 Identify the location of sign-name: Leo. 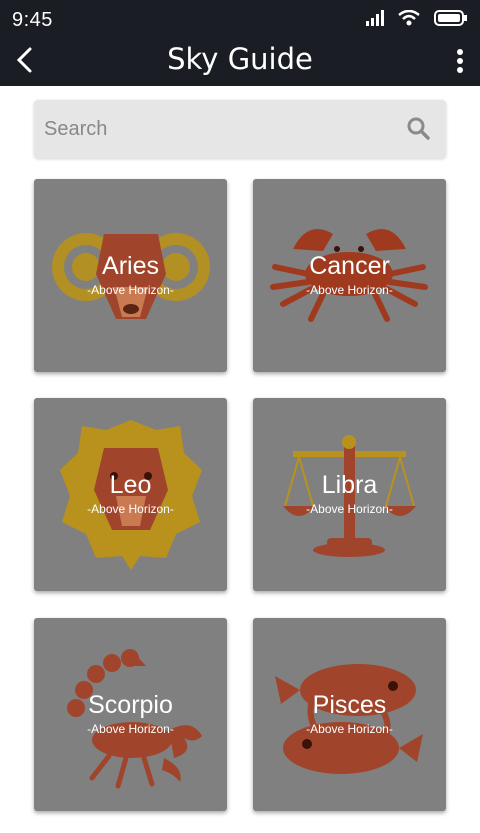
(130, 485).